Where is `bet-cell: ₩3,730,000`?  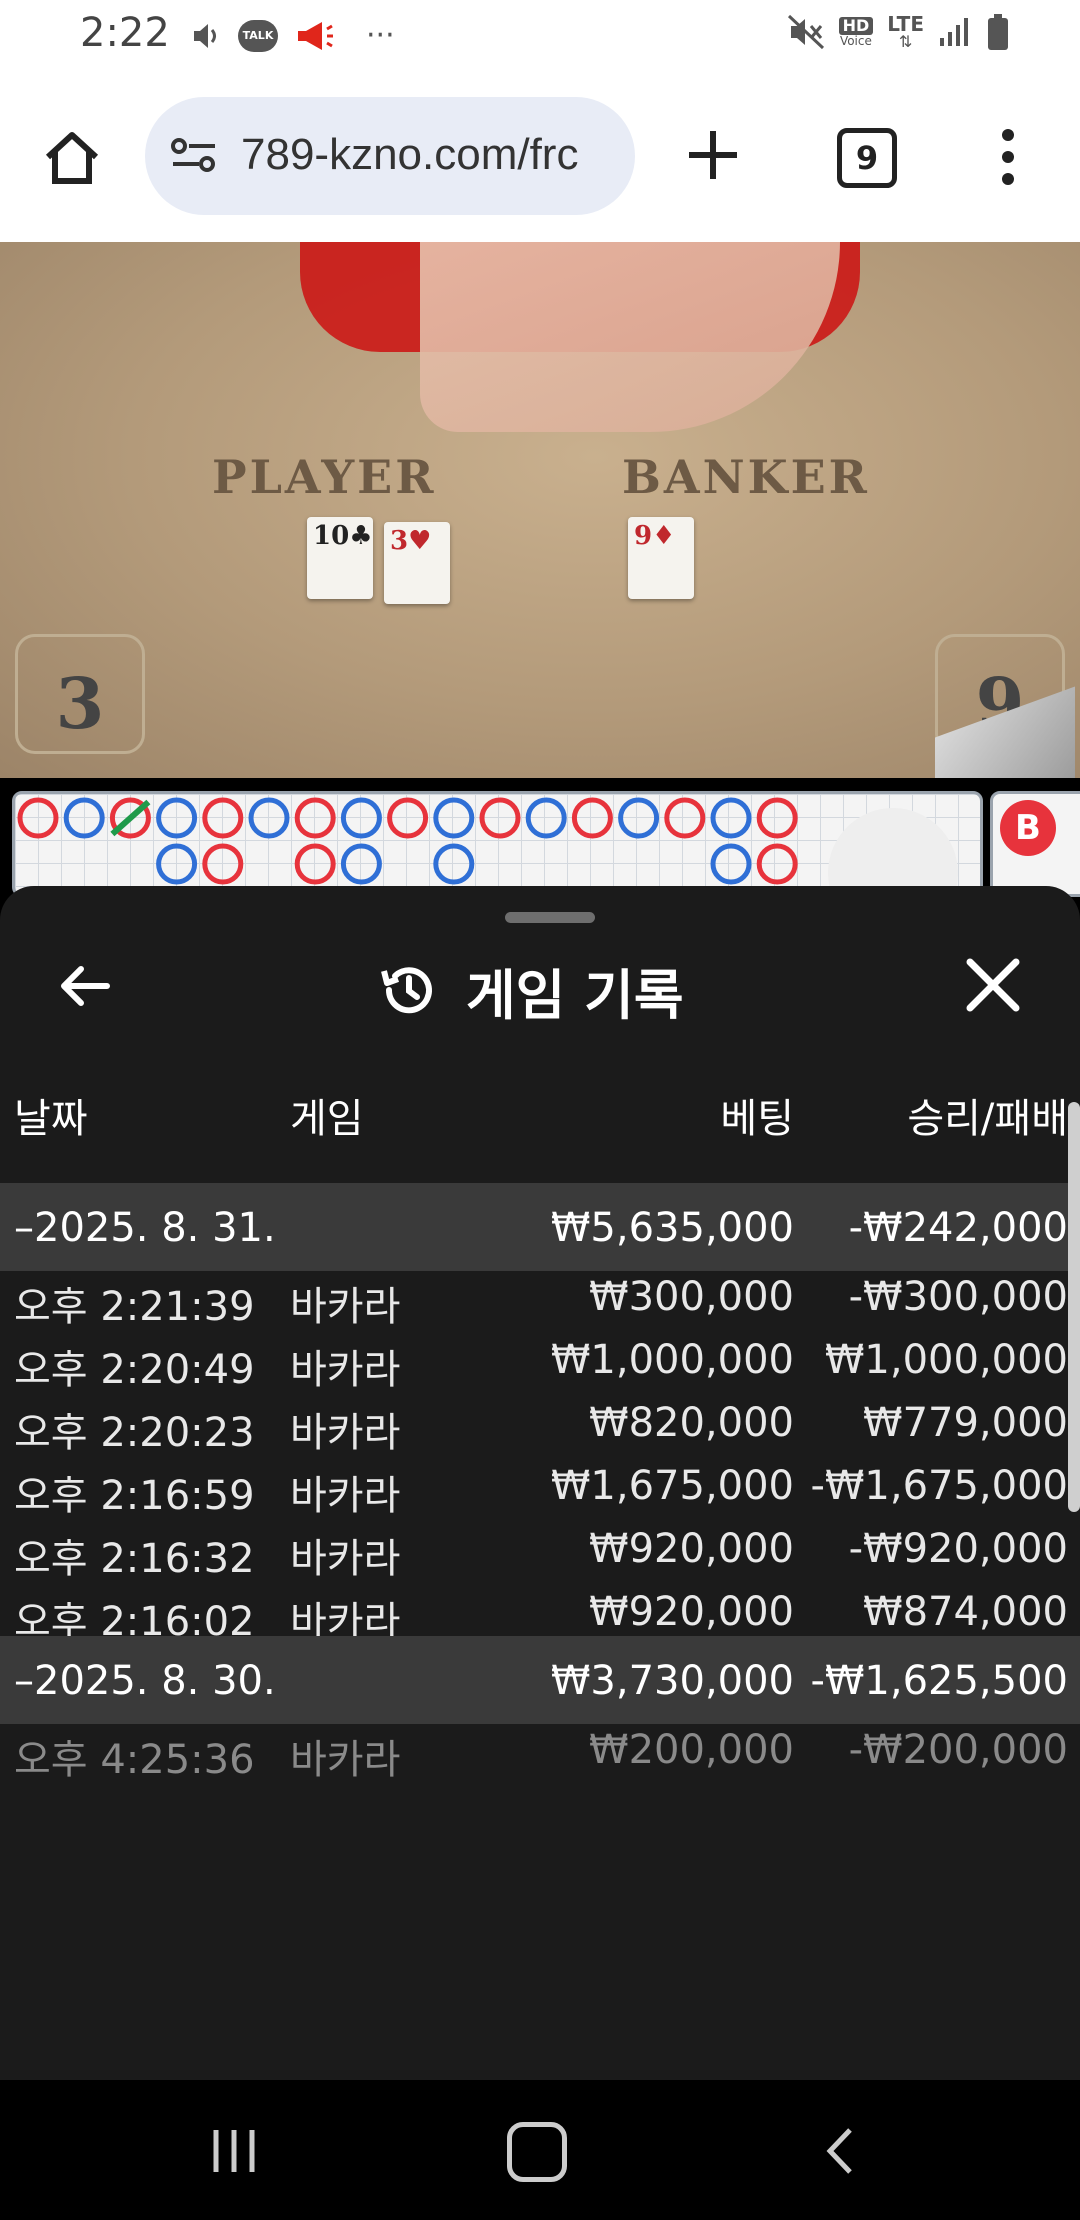
bet-cell: ₩3,730,000 is located at coordinates (672, 1681).